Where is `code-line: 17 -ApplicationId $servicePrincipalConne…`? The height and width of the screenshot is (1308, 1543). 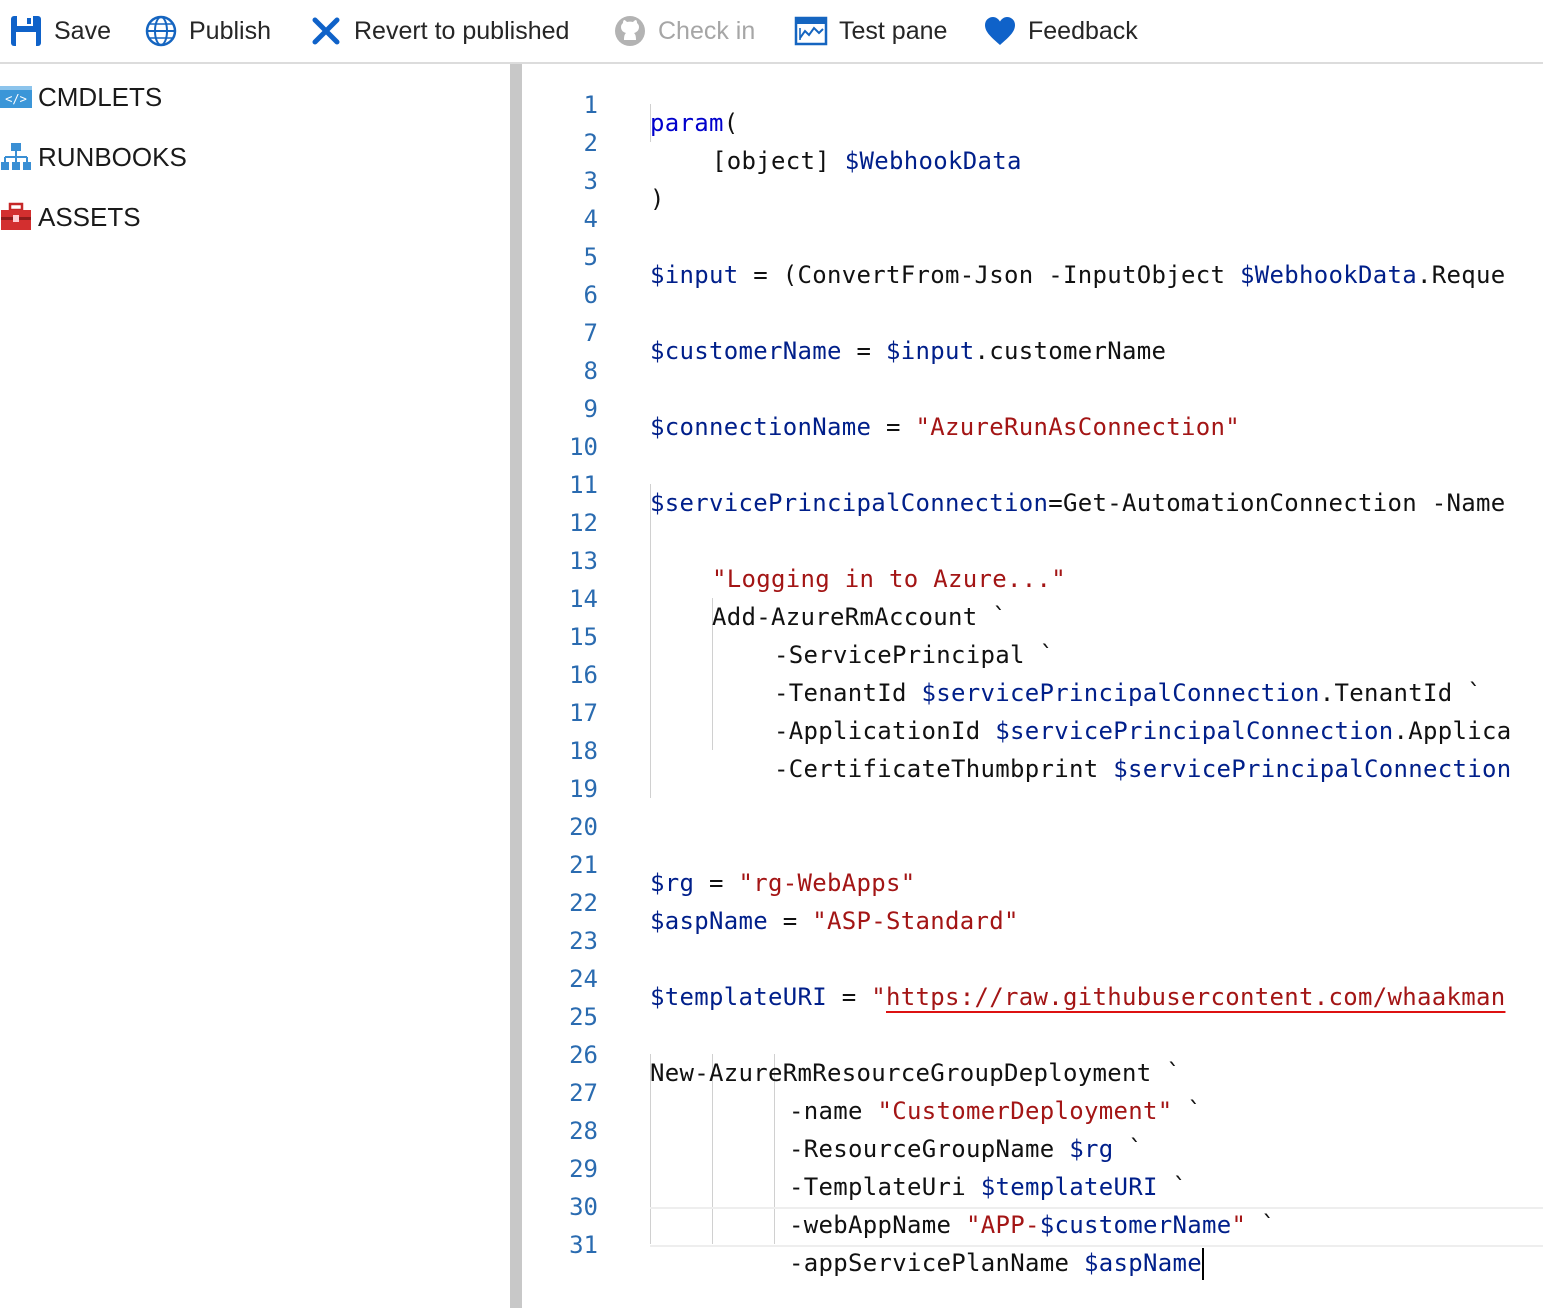 code-line: 17 -ApplicationId $servicePrincipalConne… is located at coordinates (1032, 710).